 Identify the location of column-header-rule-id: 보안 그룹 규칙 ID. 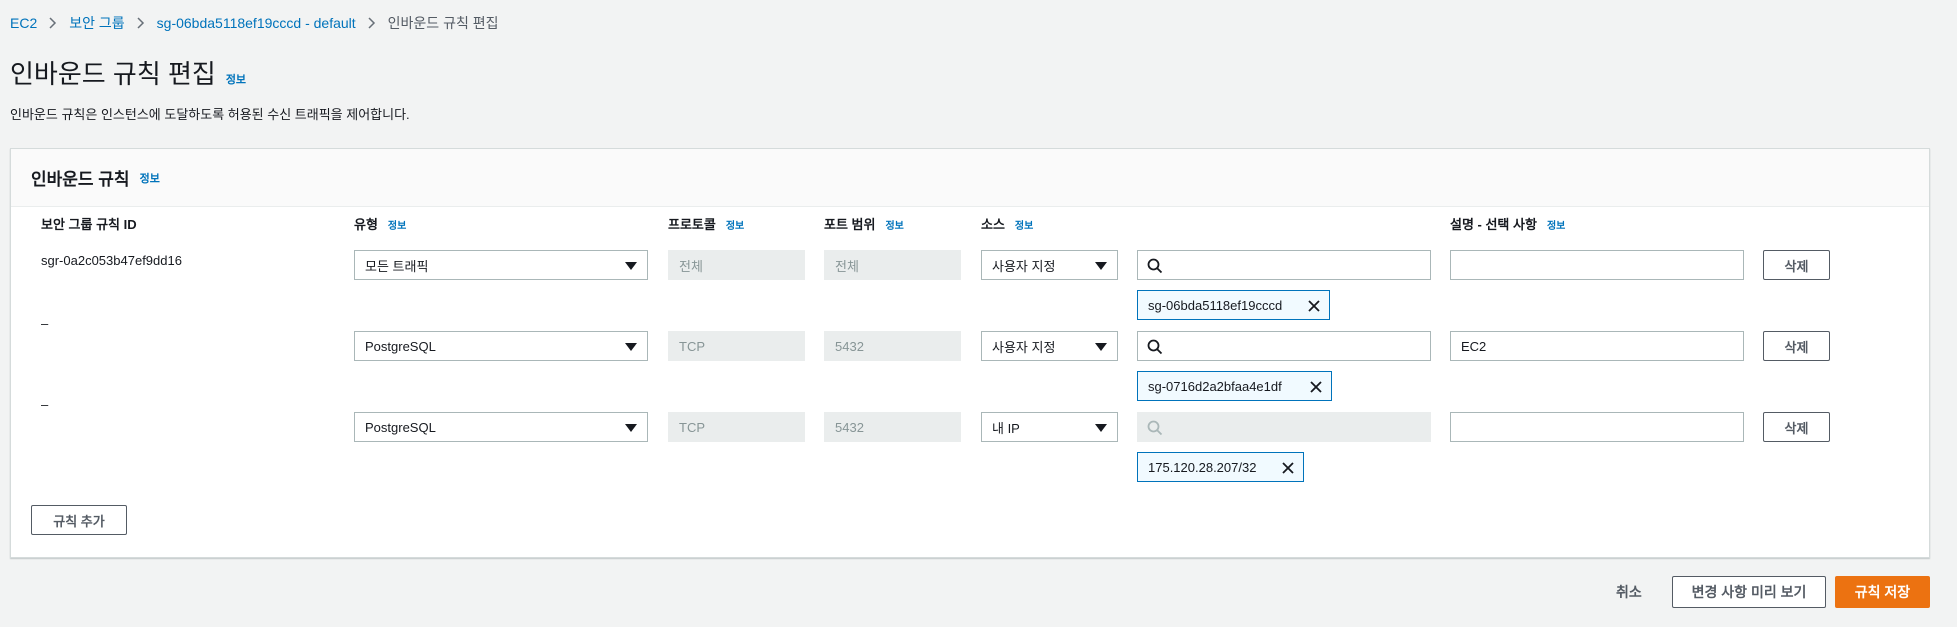
(89, 223).